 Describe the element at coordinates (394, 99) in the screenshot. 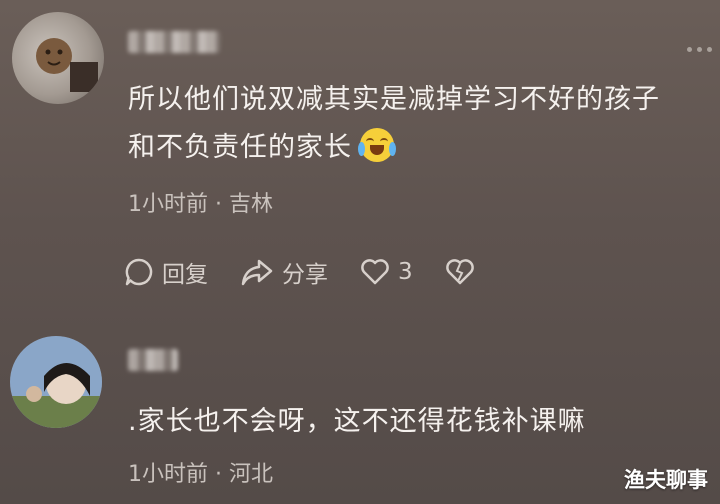

I see `comment-text: 所以他们说双减其实是减掉学习不好的孩子` at that location.